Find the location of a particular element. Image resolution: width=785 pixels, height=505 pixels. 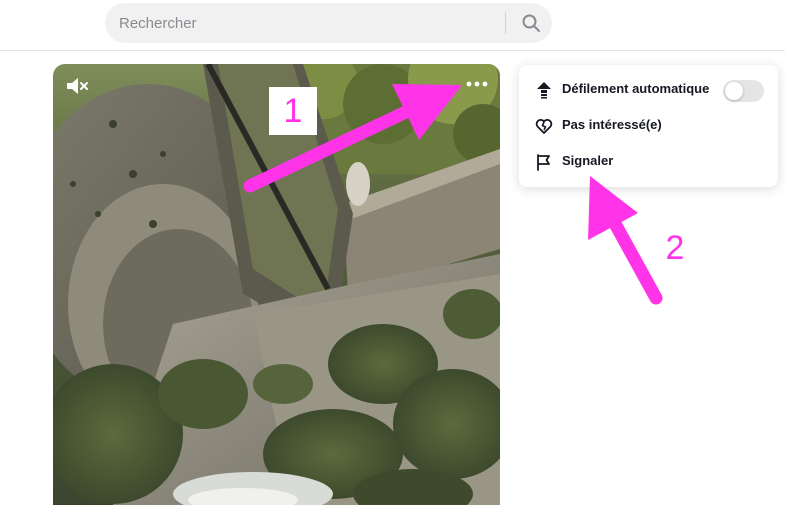

menu-item-label: Pas intéressé(e) is located at coordinates (612, 124).